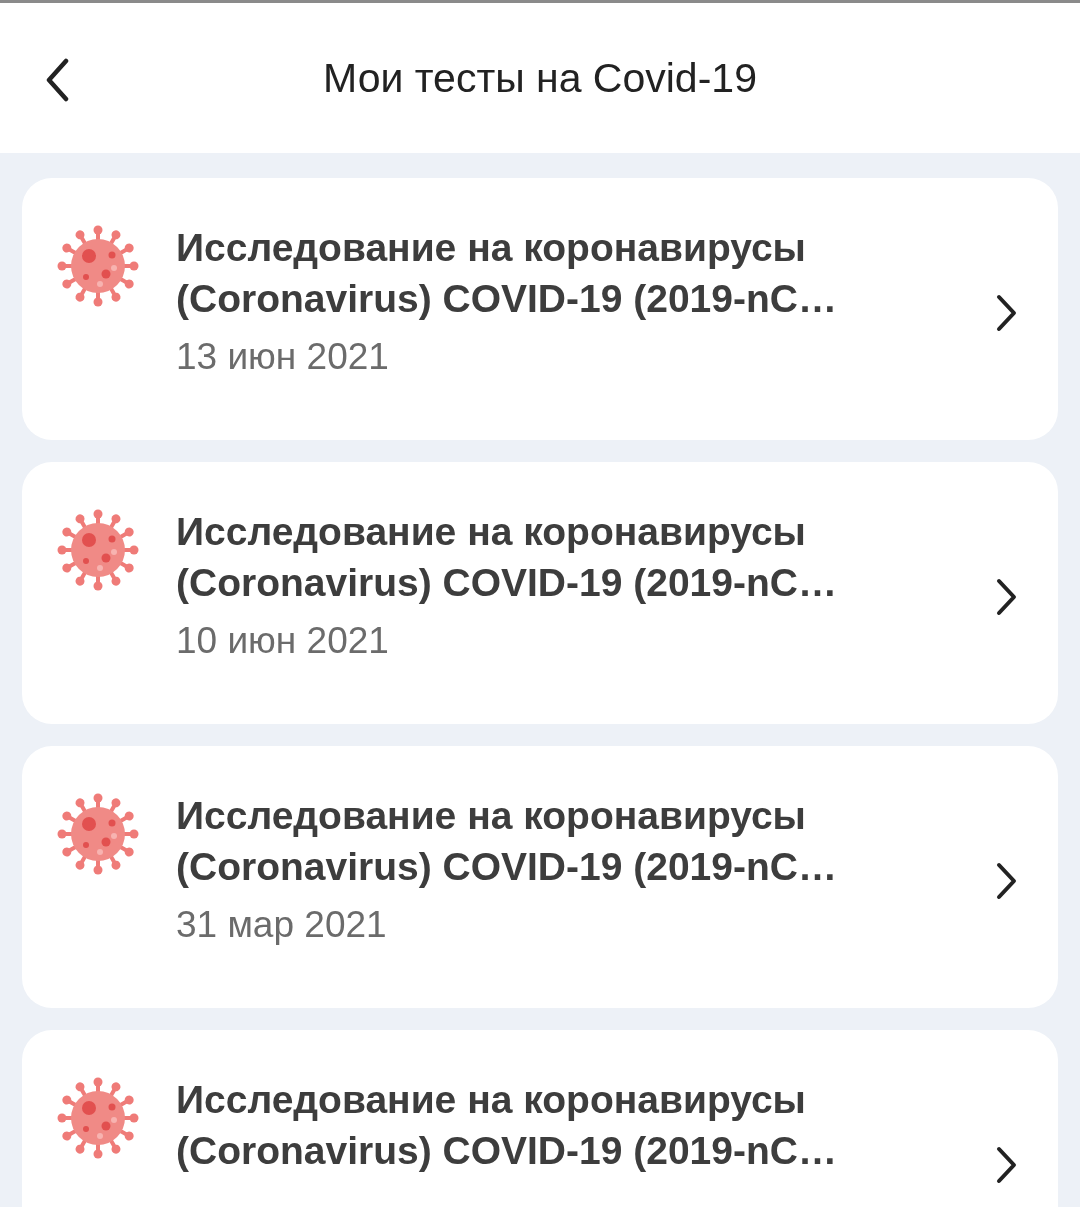  What do you see at coordinates (283, 357) in the screenshot?
I see `test-date: 13 июн 2021` at bounding box center [283, 357].